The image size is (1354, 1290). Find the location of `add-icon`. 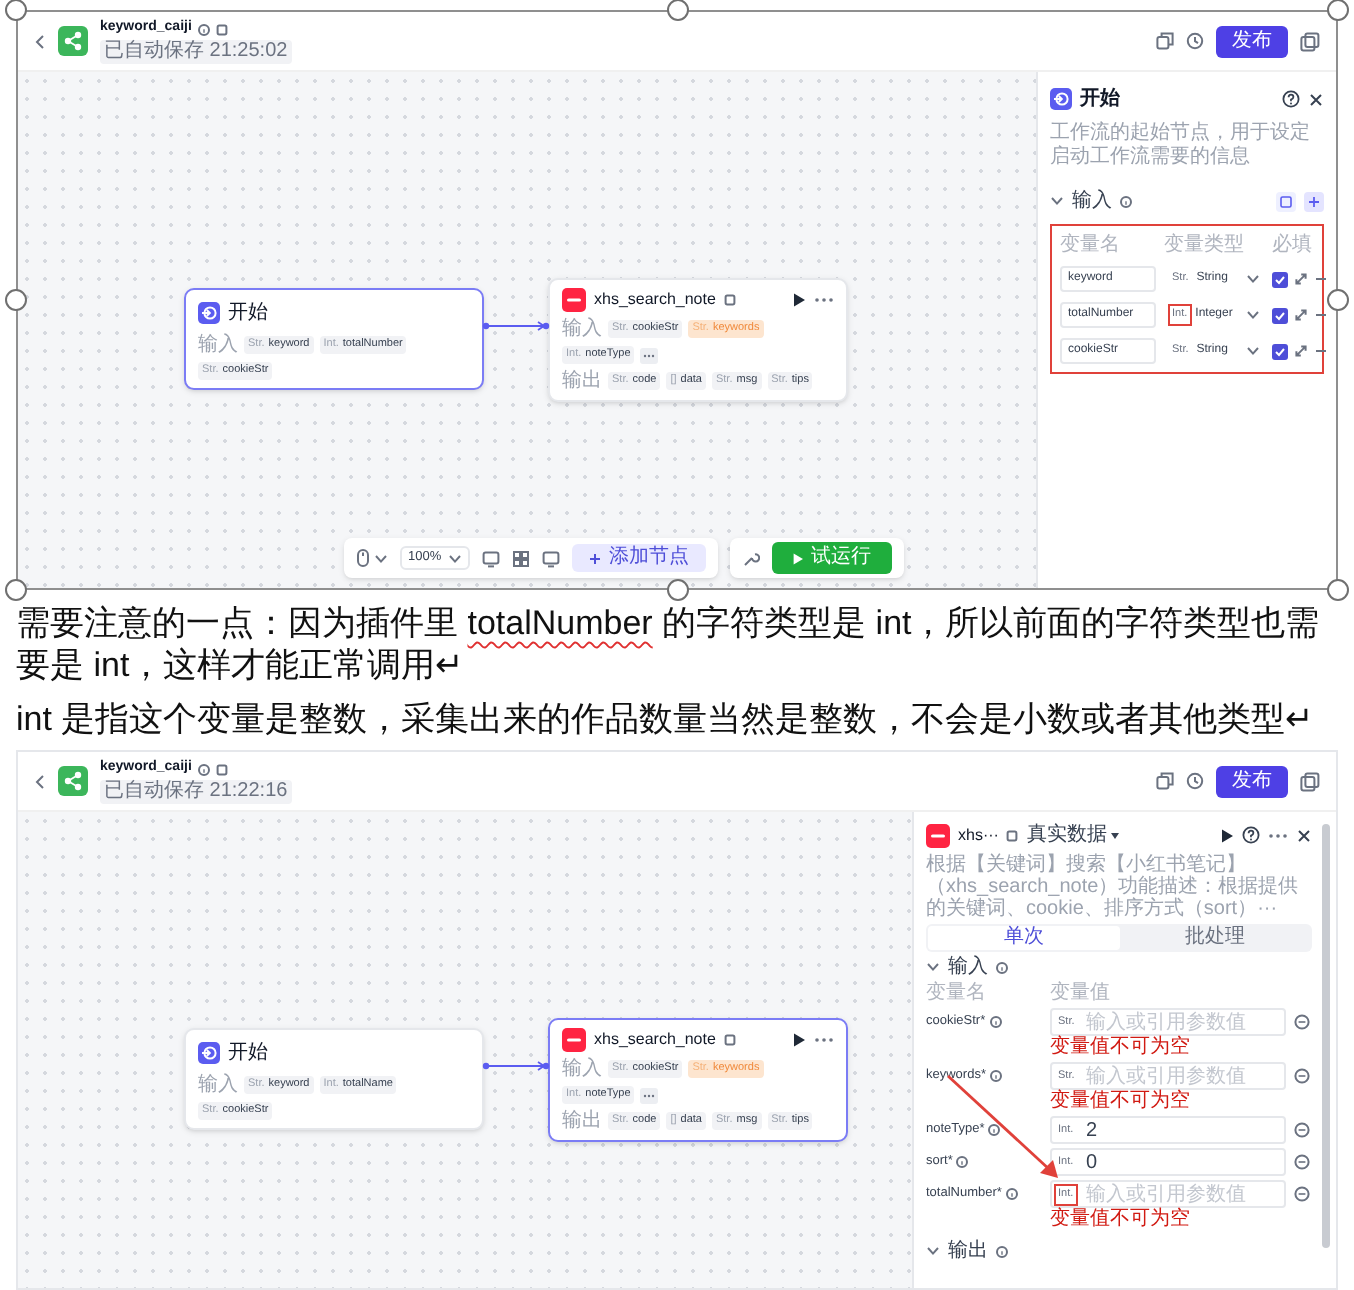

add-icon is located at coordinates (1314, 201).